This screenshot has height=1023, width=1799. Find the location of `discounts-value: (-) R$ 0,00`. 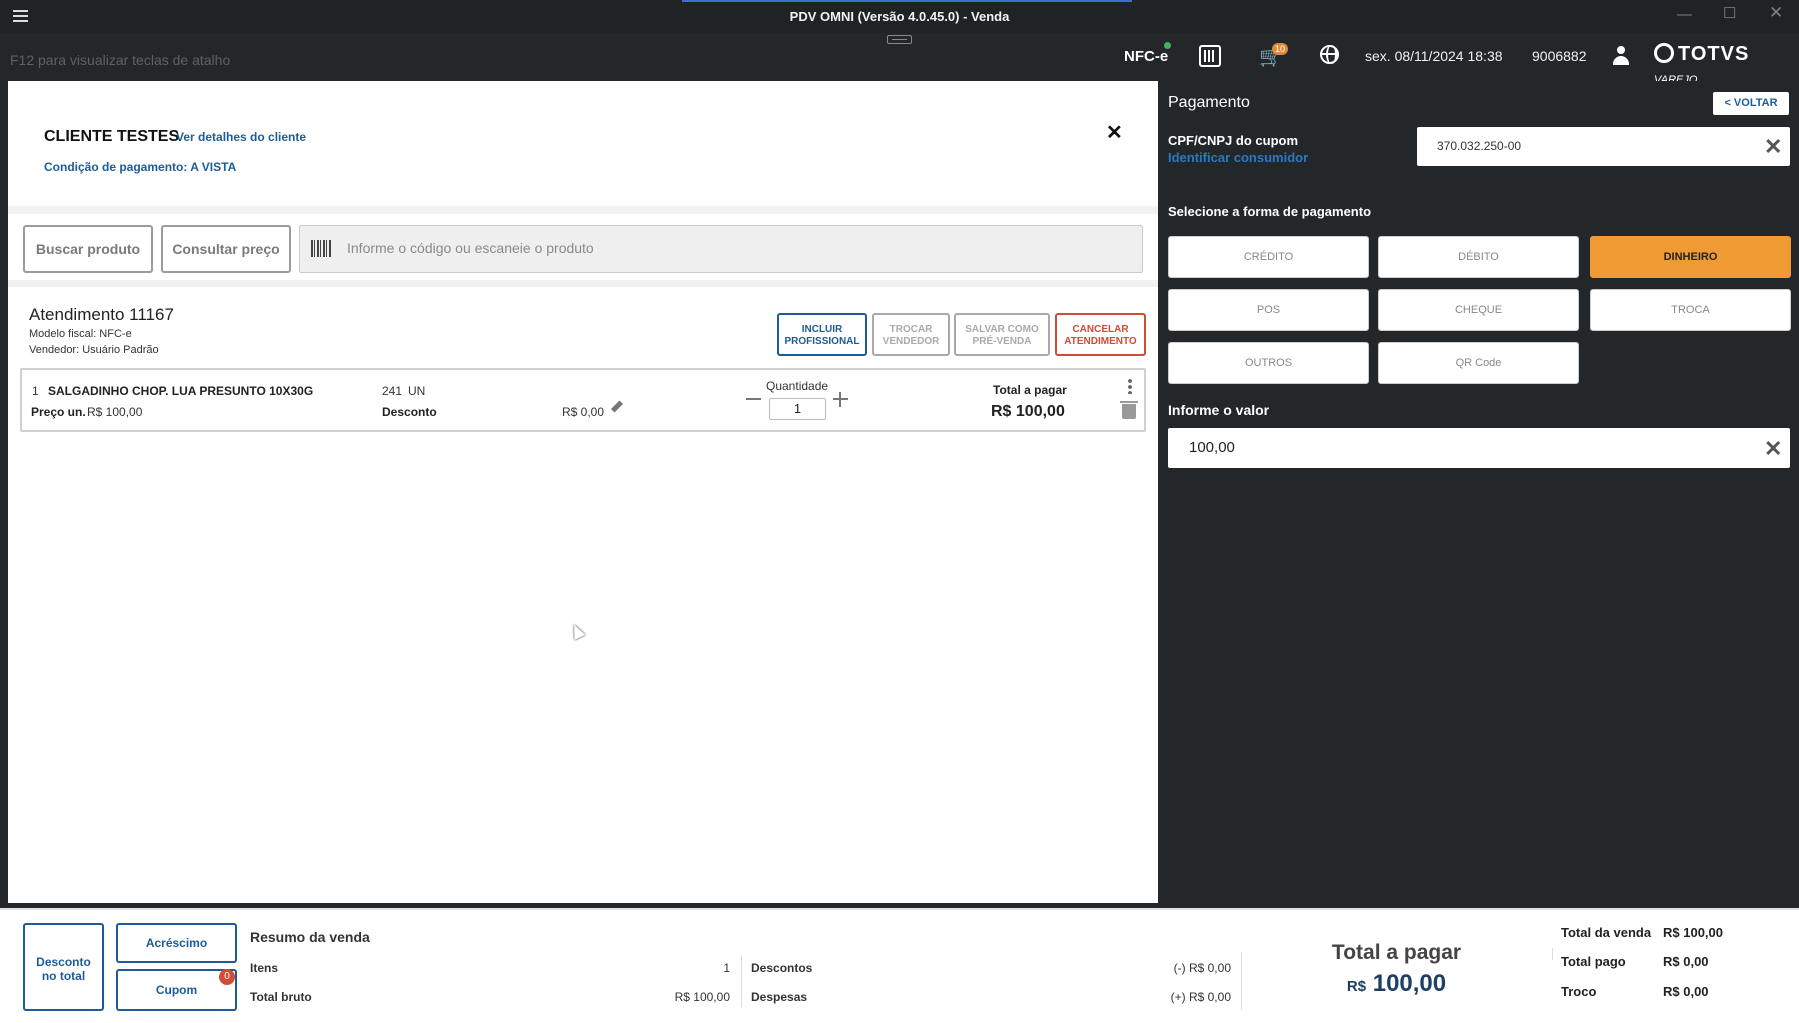

discounts-value: (-) R$ 0,00 is located at coordinates (1202, 968).